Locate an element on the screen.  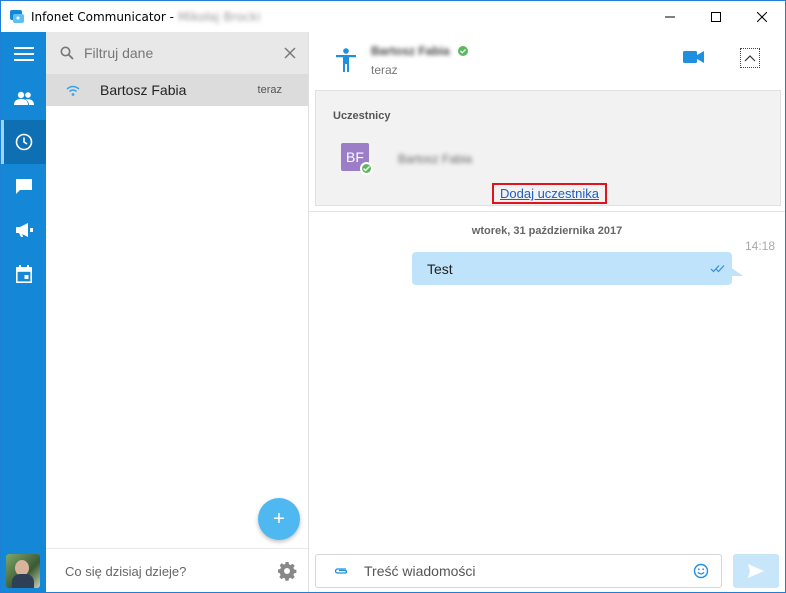
participant-name: Bartosz Fabia is located at coordinates (435, 159).